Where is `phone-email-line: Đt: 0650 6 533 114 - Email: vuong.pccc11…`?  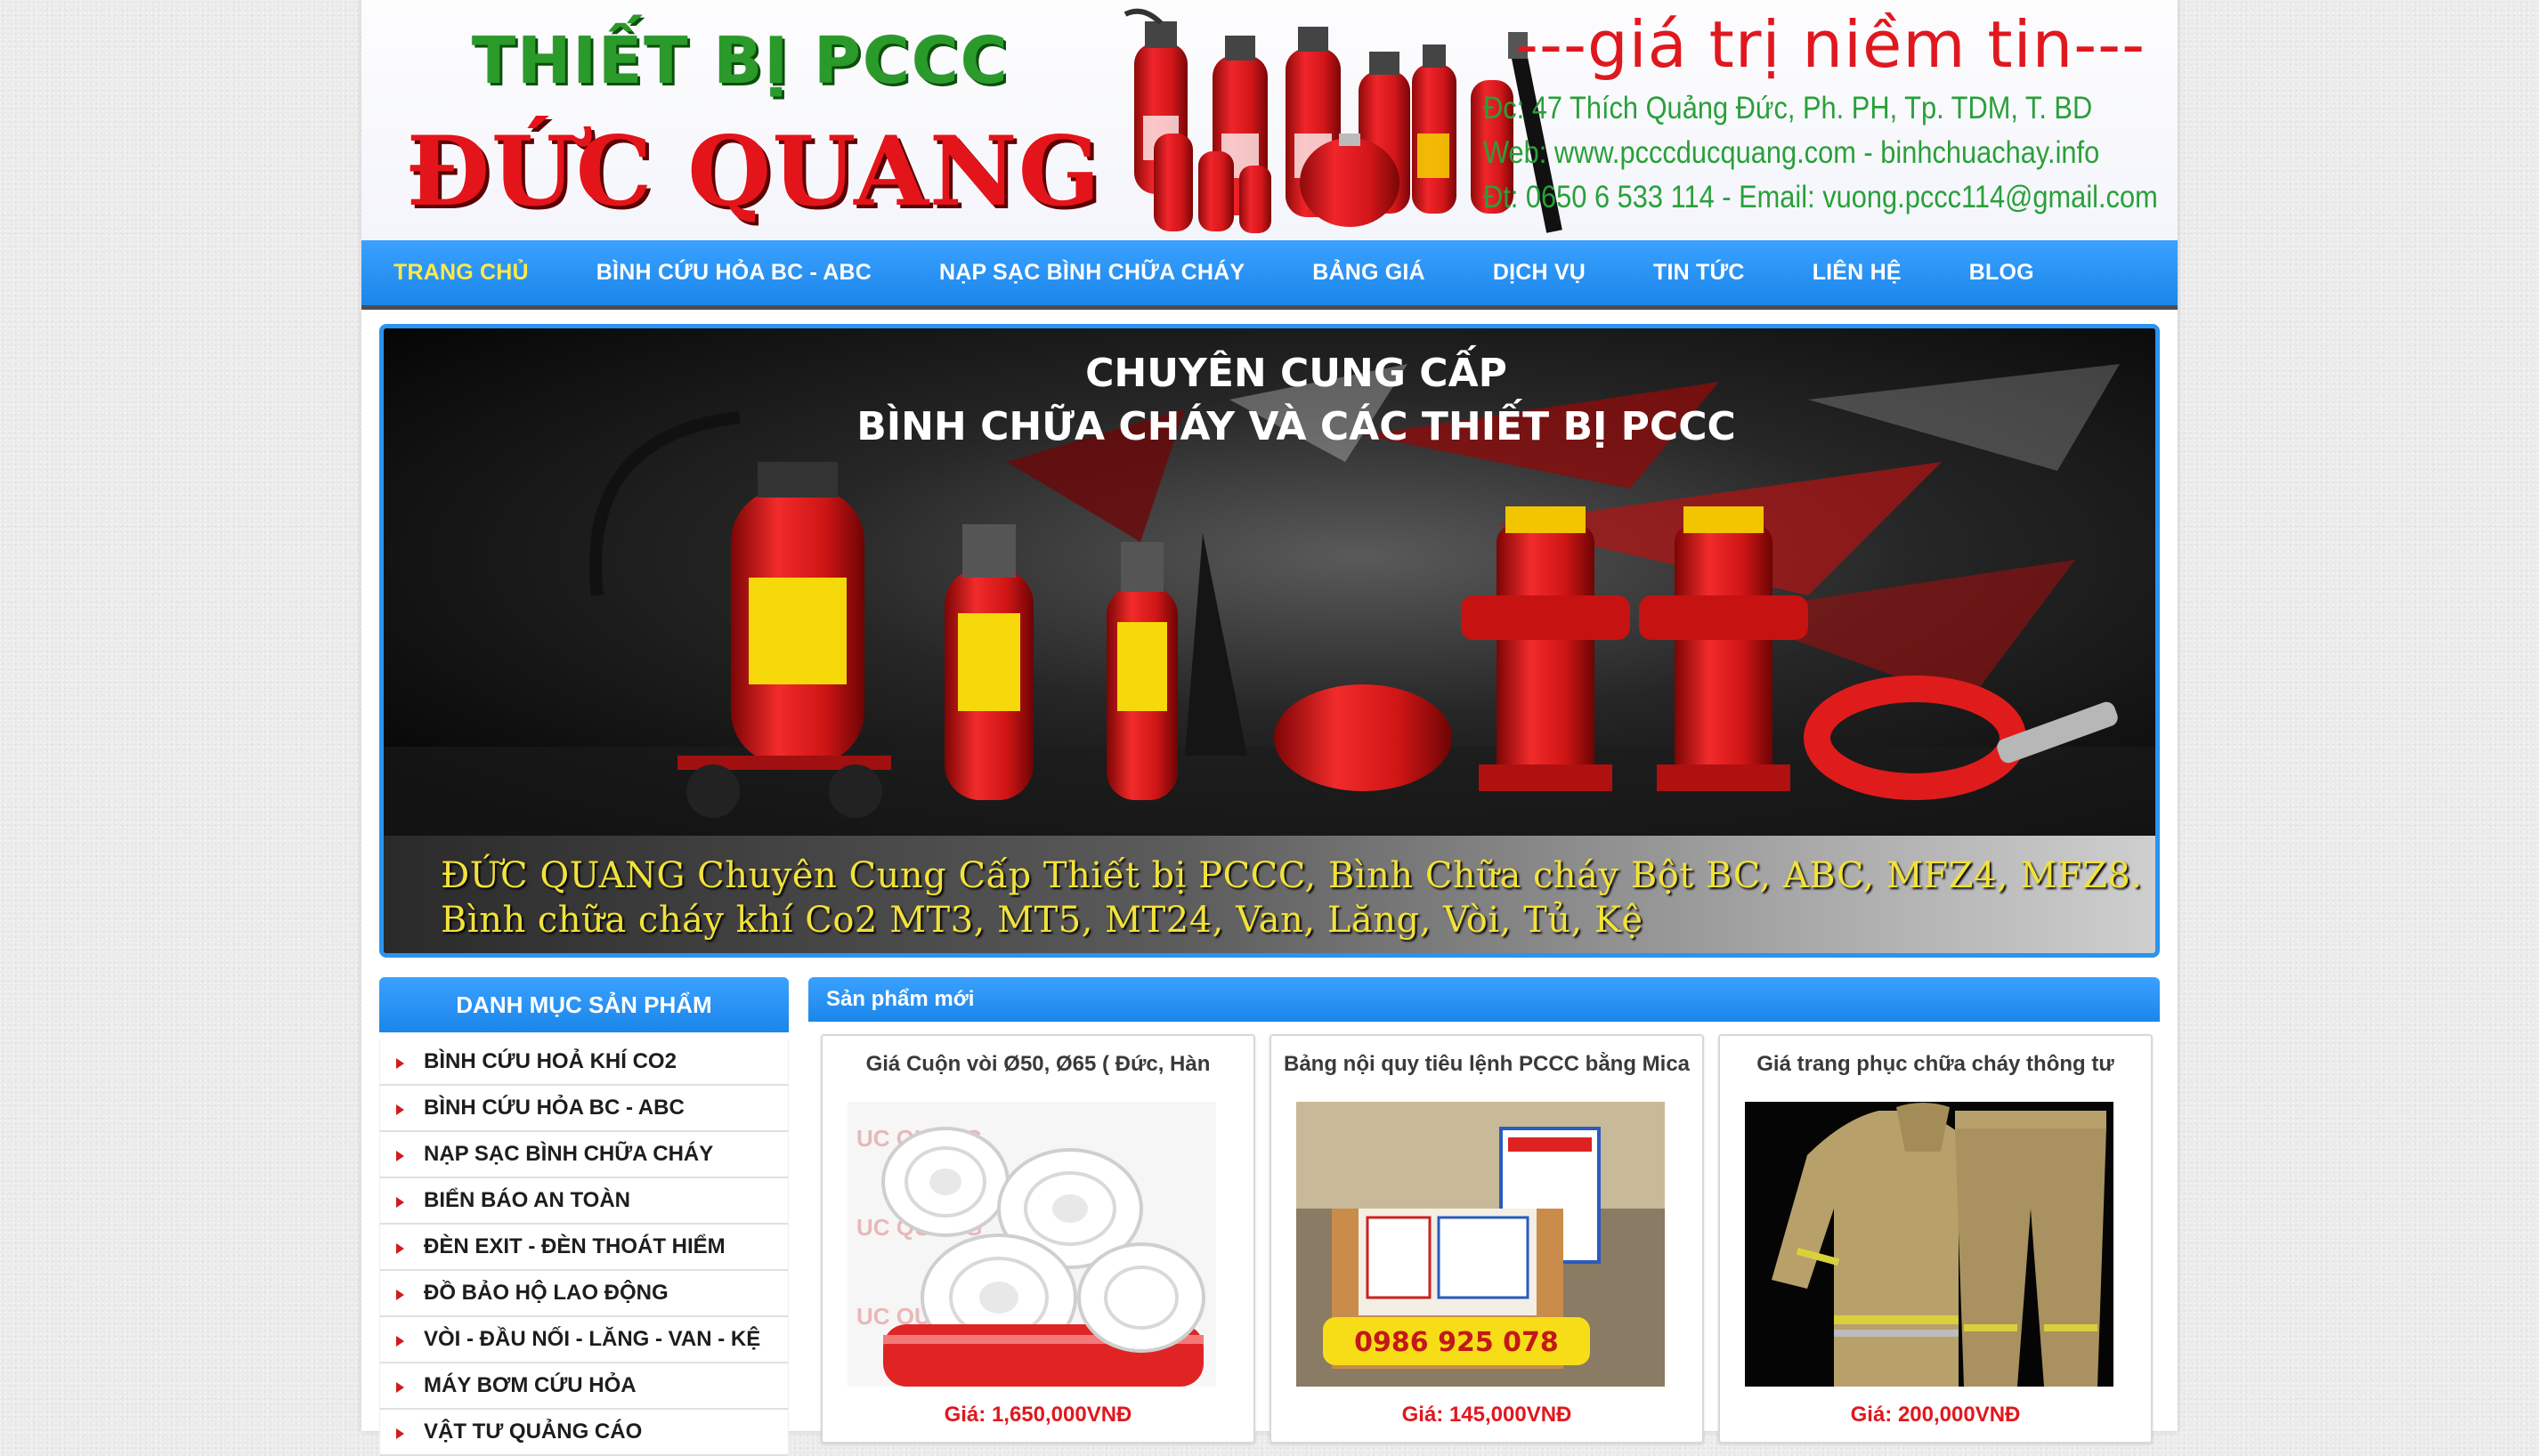 phone-email-line: Đt: 0650 6 533 114 - Email: vuong.pccc11… is located at coordinates (1820, 197).